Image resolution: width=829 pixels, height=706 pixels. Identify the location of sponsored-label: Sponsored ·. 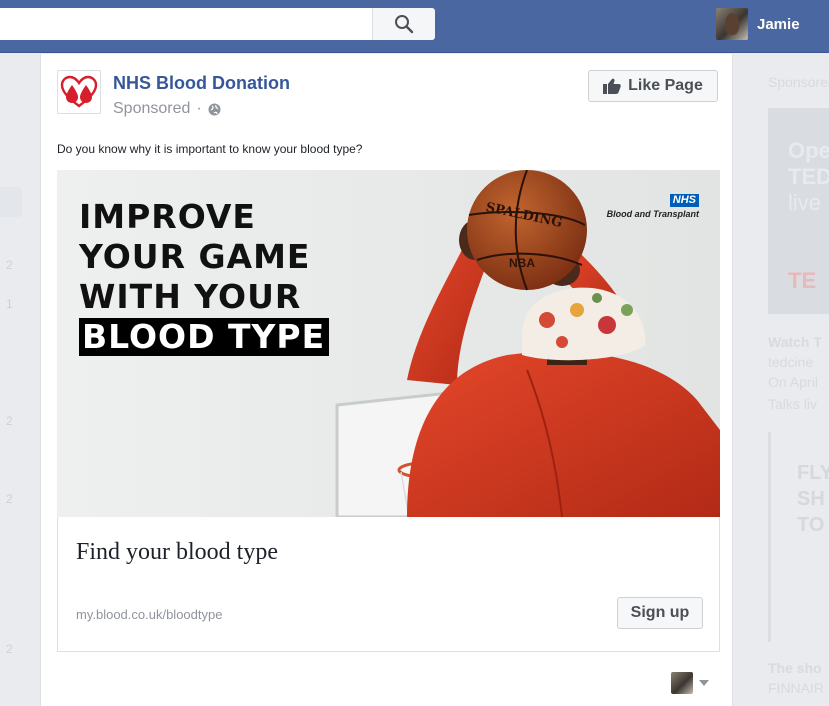
(167, 109).